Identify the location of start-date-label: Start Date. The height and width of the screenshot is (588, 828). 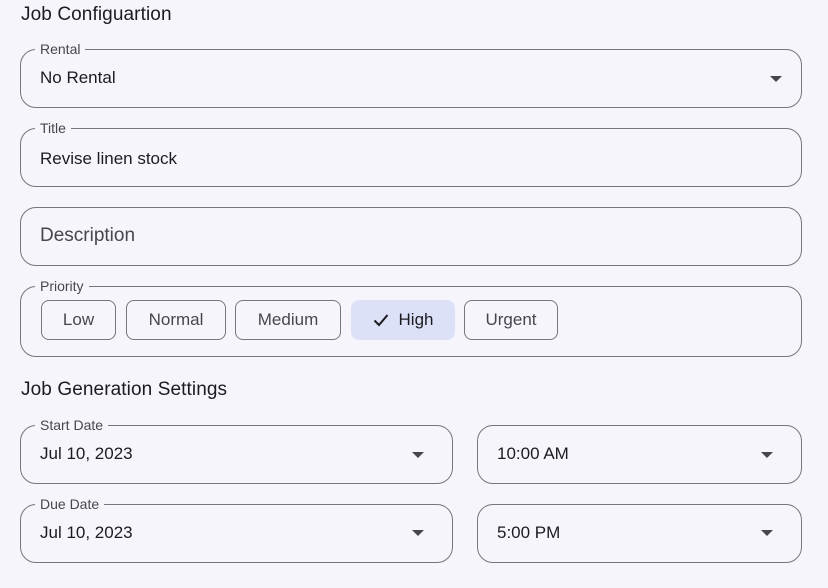
(72, 425).